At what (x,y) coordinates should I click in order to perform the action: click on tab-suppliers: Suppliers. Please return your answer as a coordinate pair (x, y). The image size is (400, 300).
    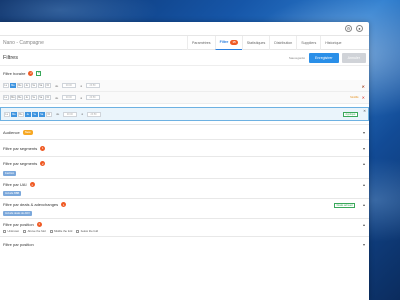
    Looking at the image, I should click on (308, 42).